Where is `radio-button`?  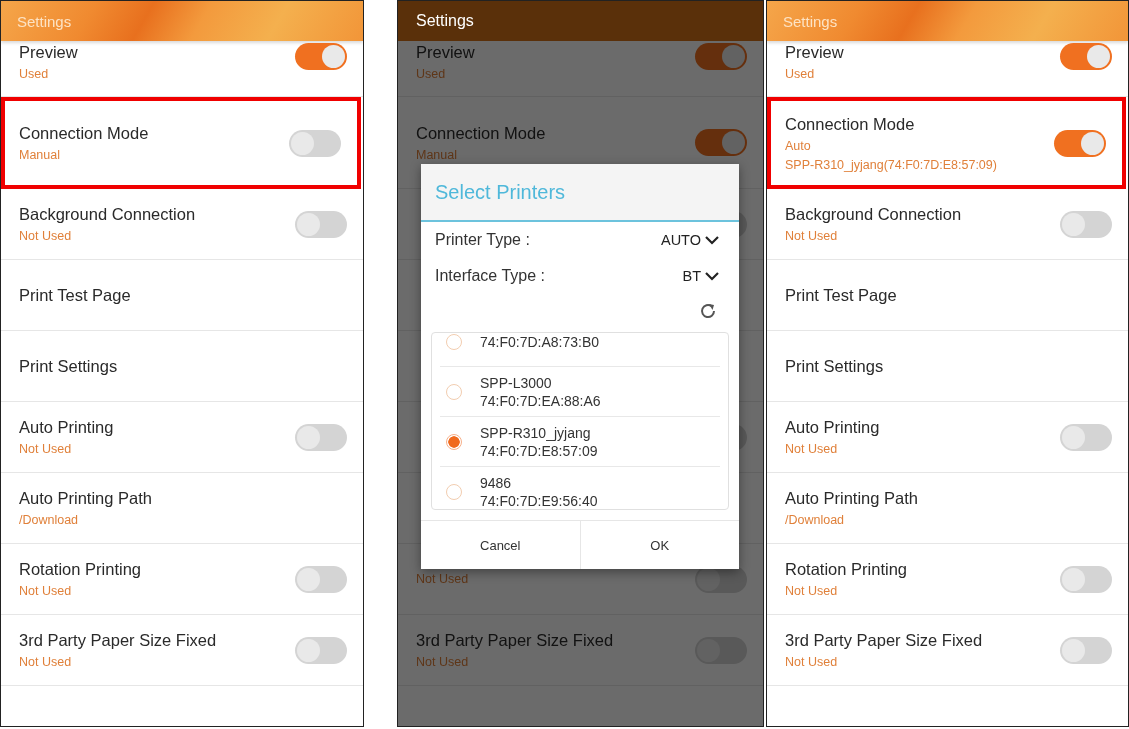
radio-button is located at coordinates (454, 441).